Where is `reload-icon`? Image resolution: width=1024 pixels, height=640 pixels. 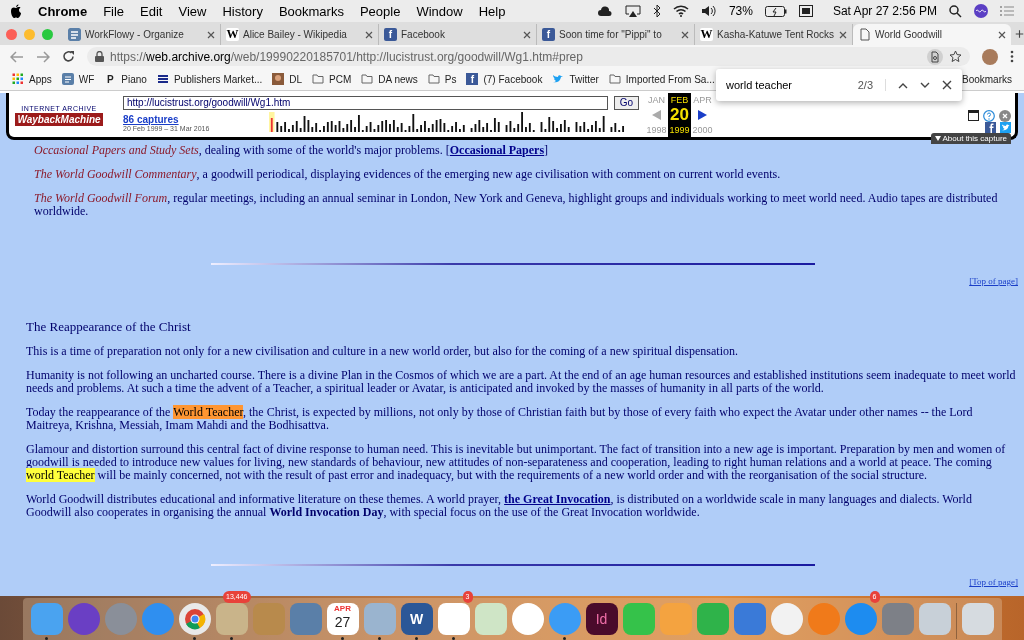
reload-icon is located at coordinates (68, 56).